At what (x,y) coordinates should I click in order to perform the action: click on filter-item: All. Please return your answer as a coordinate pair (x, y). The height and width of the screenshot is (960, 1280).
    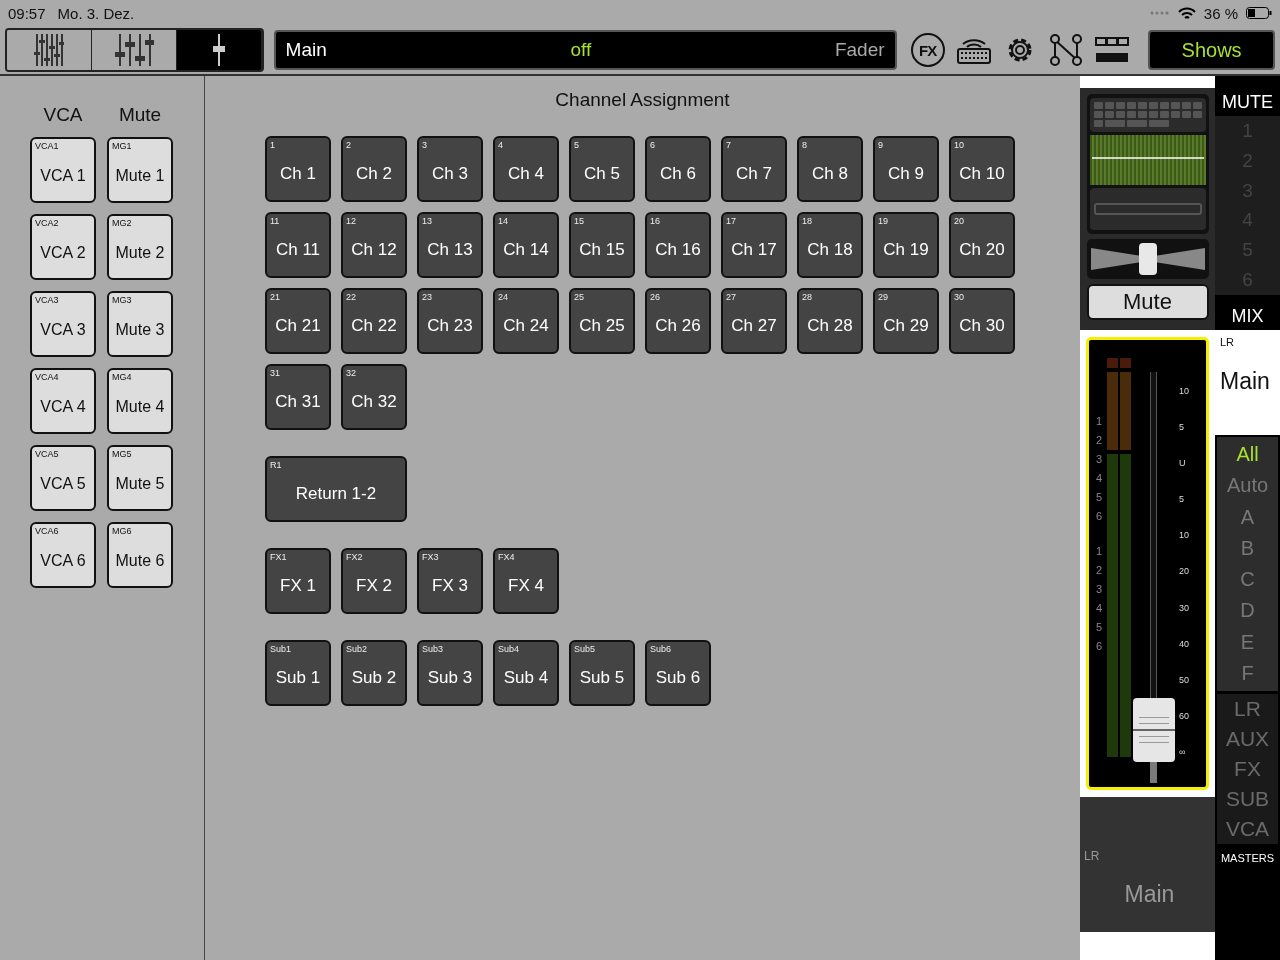
    Looking at the image, I should click on (1247, 455).